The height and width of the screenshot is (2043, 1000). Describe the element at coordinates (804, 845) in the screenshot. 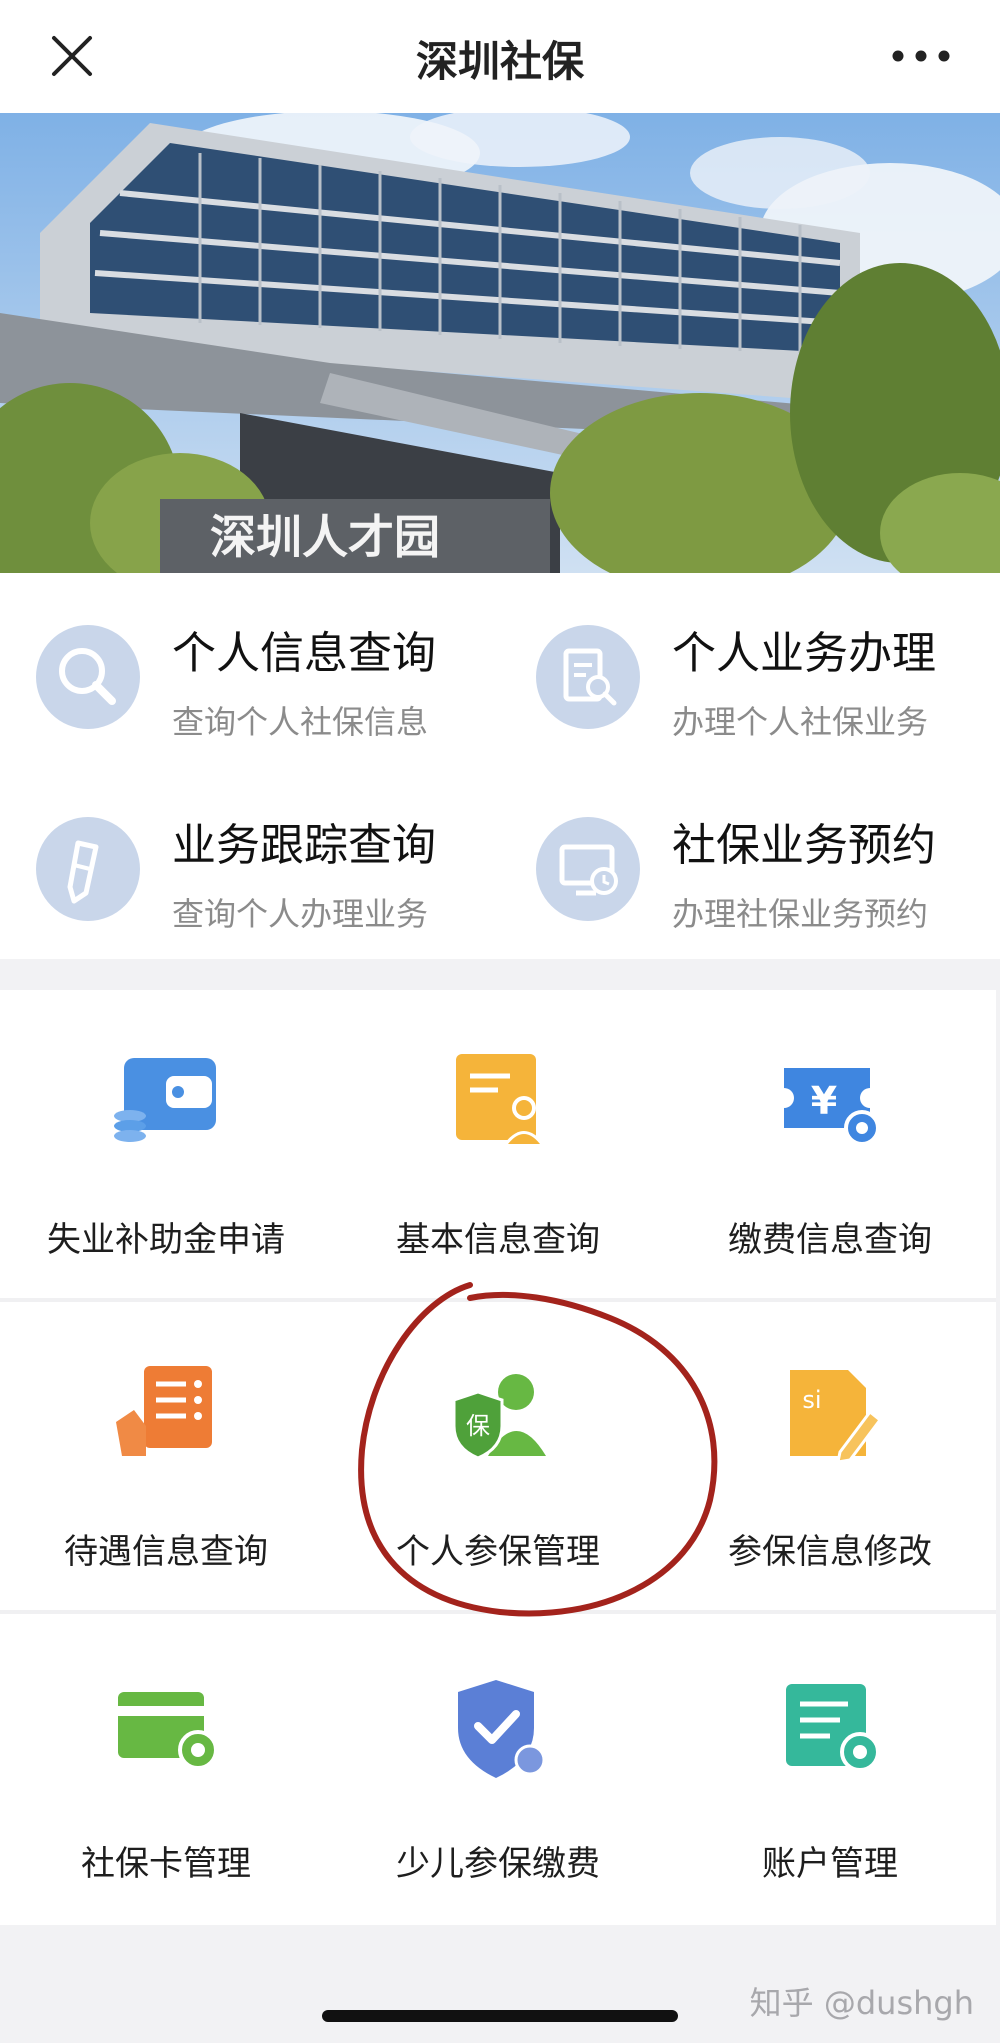

I see `quick-title: 社保业务预约` at that location.